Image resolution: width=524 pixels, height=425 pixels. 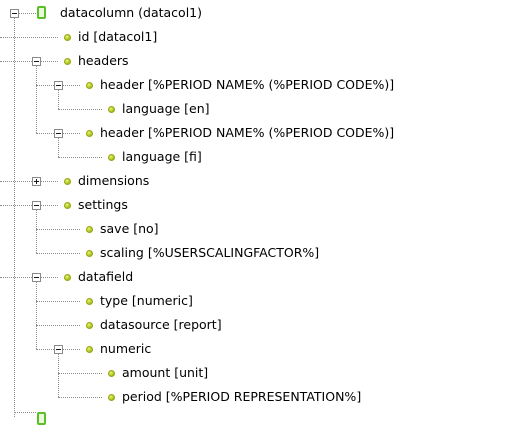 I want to click on datacolumn-node-icon, so click(x=41, y=418).